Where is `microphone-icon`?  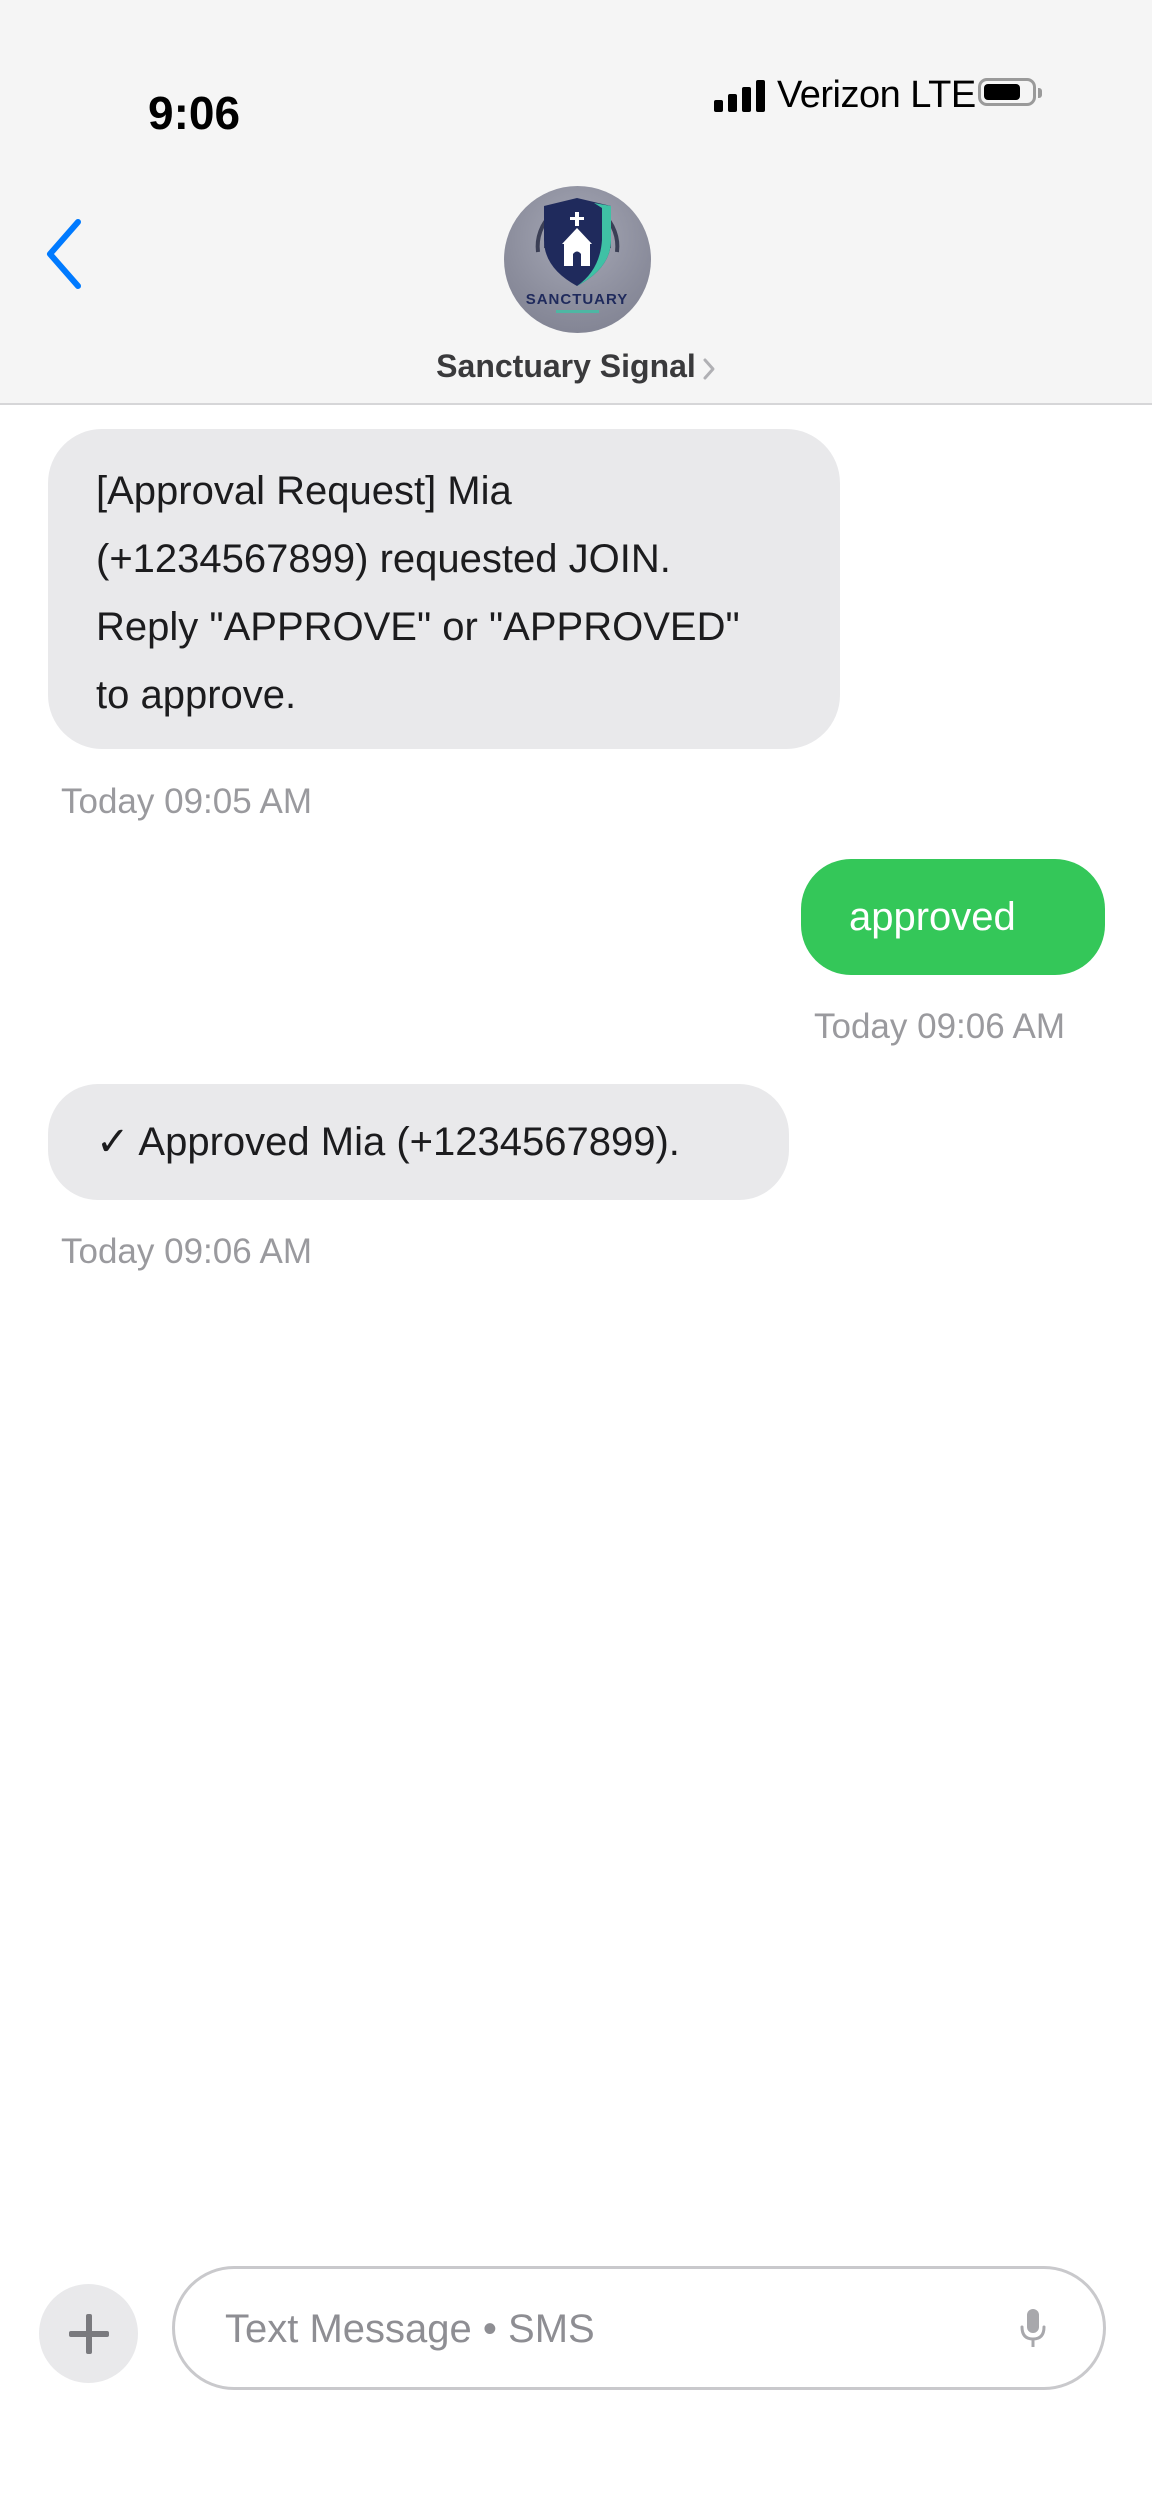 microphone-icon is located at coordinates (1033, 2329).